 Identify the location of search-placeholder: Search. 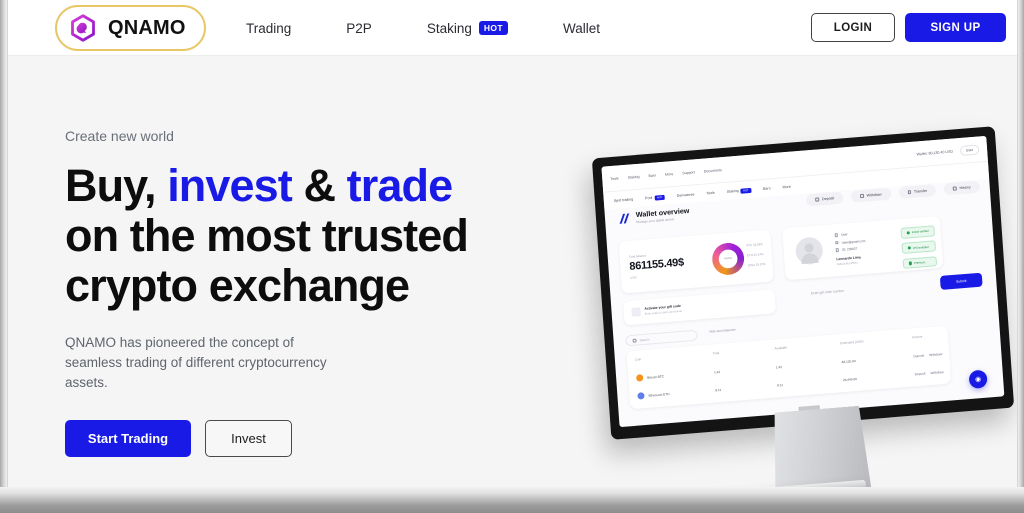
(644, 339).